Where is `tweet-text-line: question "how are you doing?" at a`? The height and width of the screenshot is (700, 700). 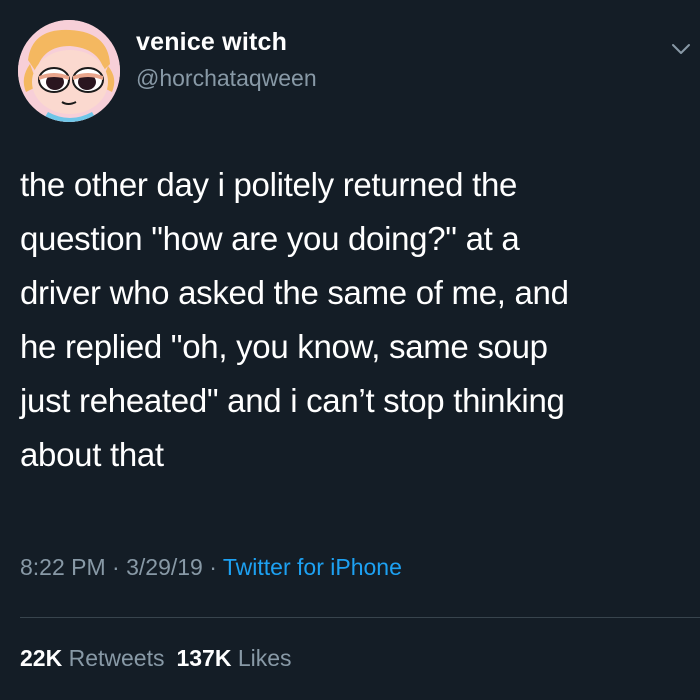
tweet-text-line: question "how are you doing?" at a is located at coordinates (270, 238).